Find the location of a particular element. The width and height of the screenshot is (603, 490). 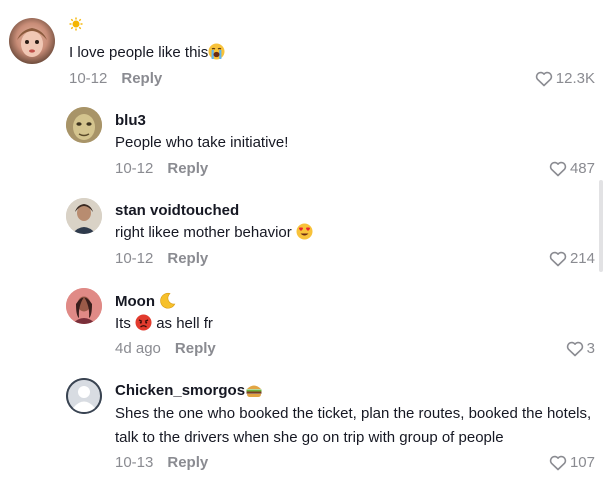

like-count: 214 is located at coordinates (582, 258).